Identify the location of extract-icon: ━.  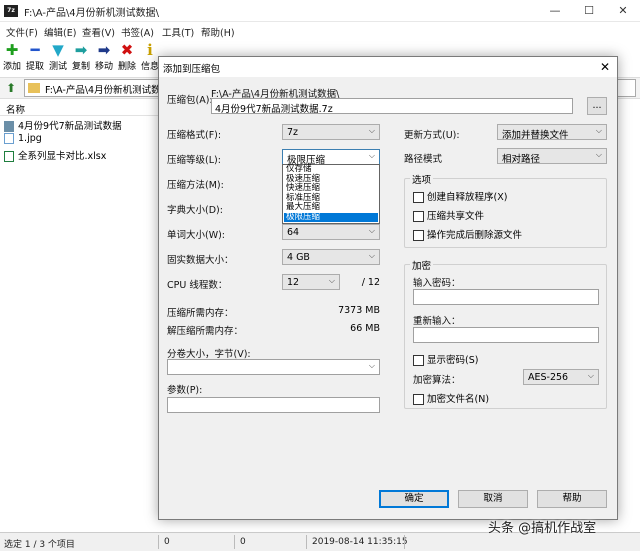
(35, 50).